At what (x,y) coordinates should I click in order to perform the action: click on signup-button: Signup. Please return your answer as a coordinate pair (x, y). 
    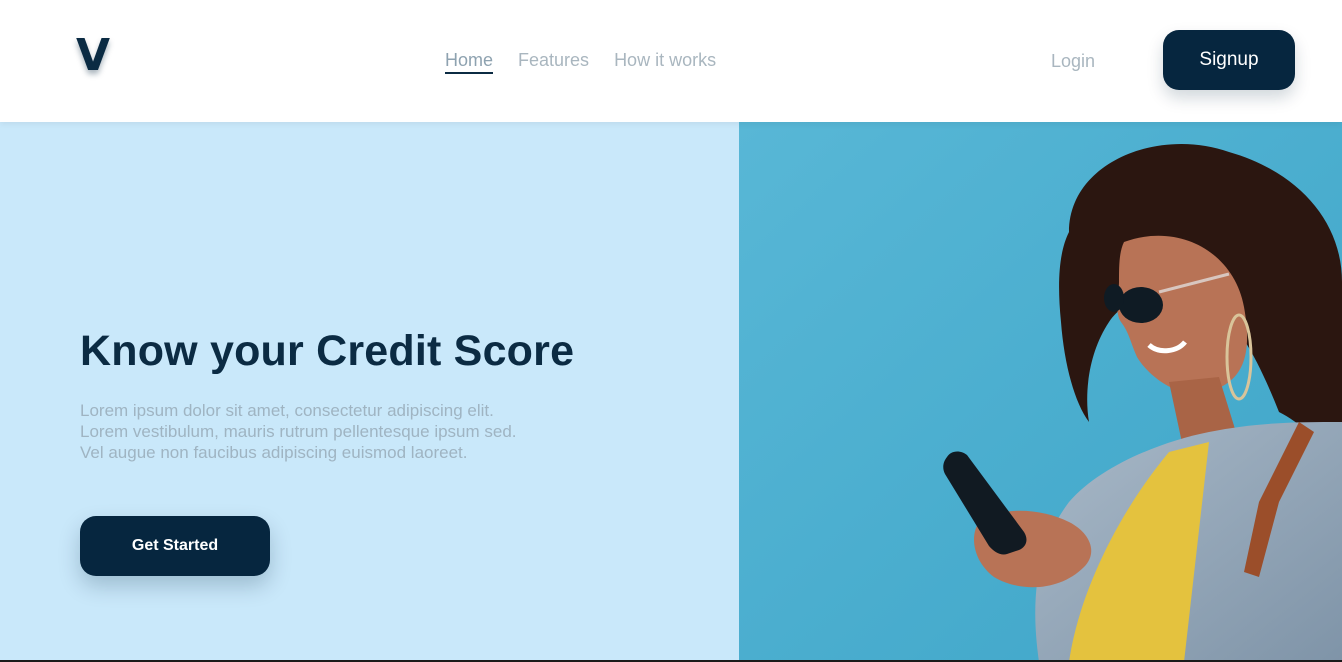
    Looking at the image, I should click on (1229, 60).